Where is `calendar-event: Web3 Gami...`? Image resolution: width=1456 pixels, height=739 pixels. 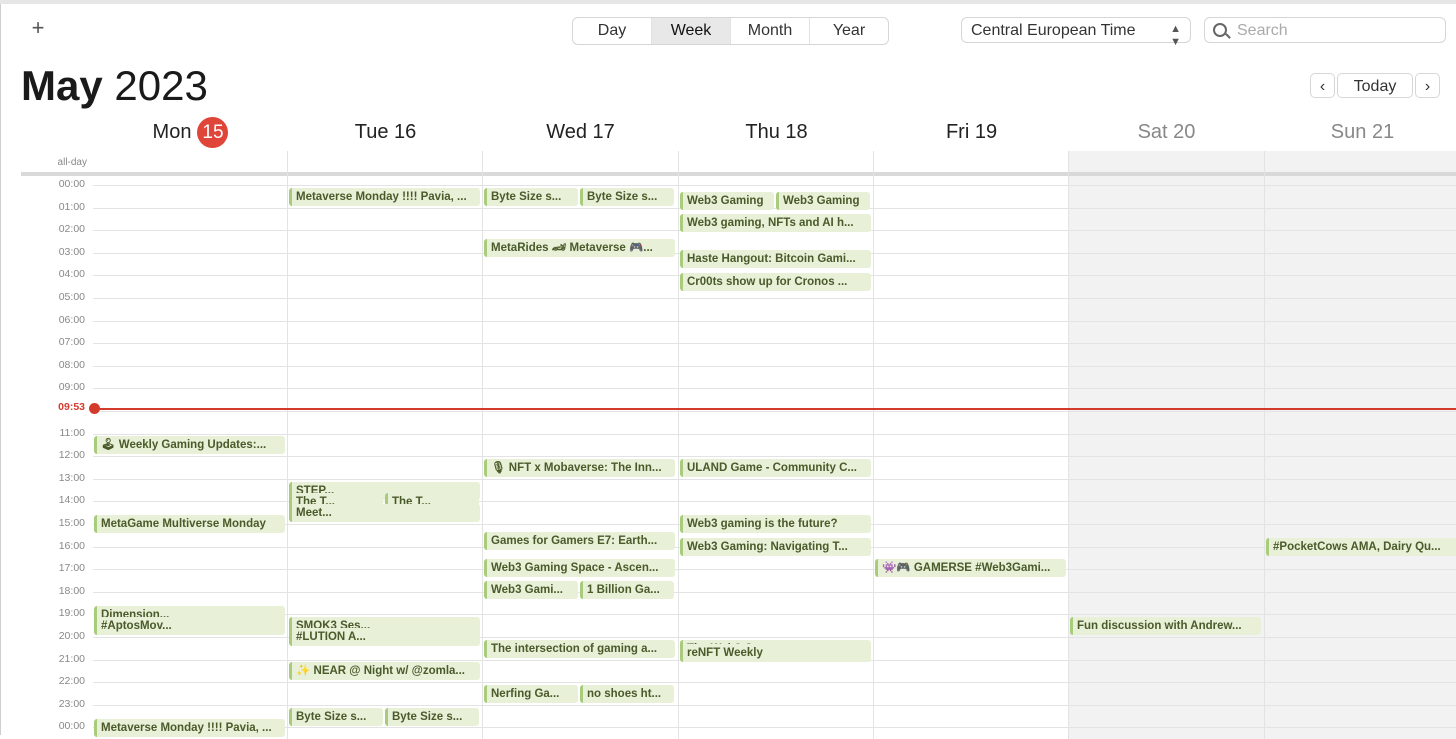 calendar-event: Web3 Gami... is located at coordinates (531, 590).